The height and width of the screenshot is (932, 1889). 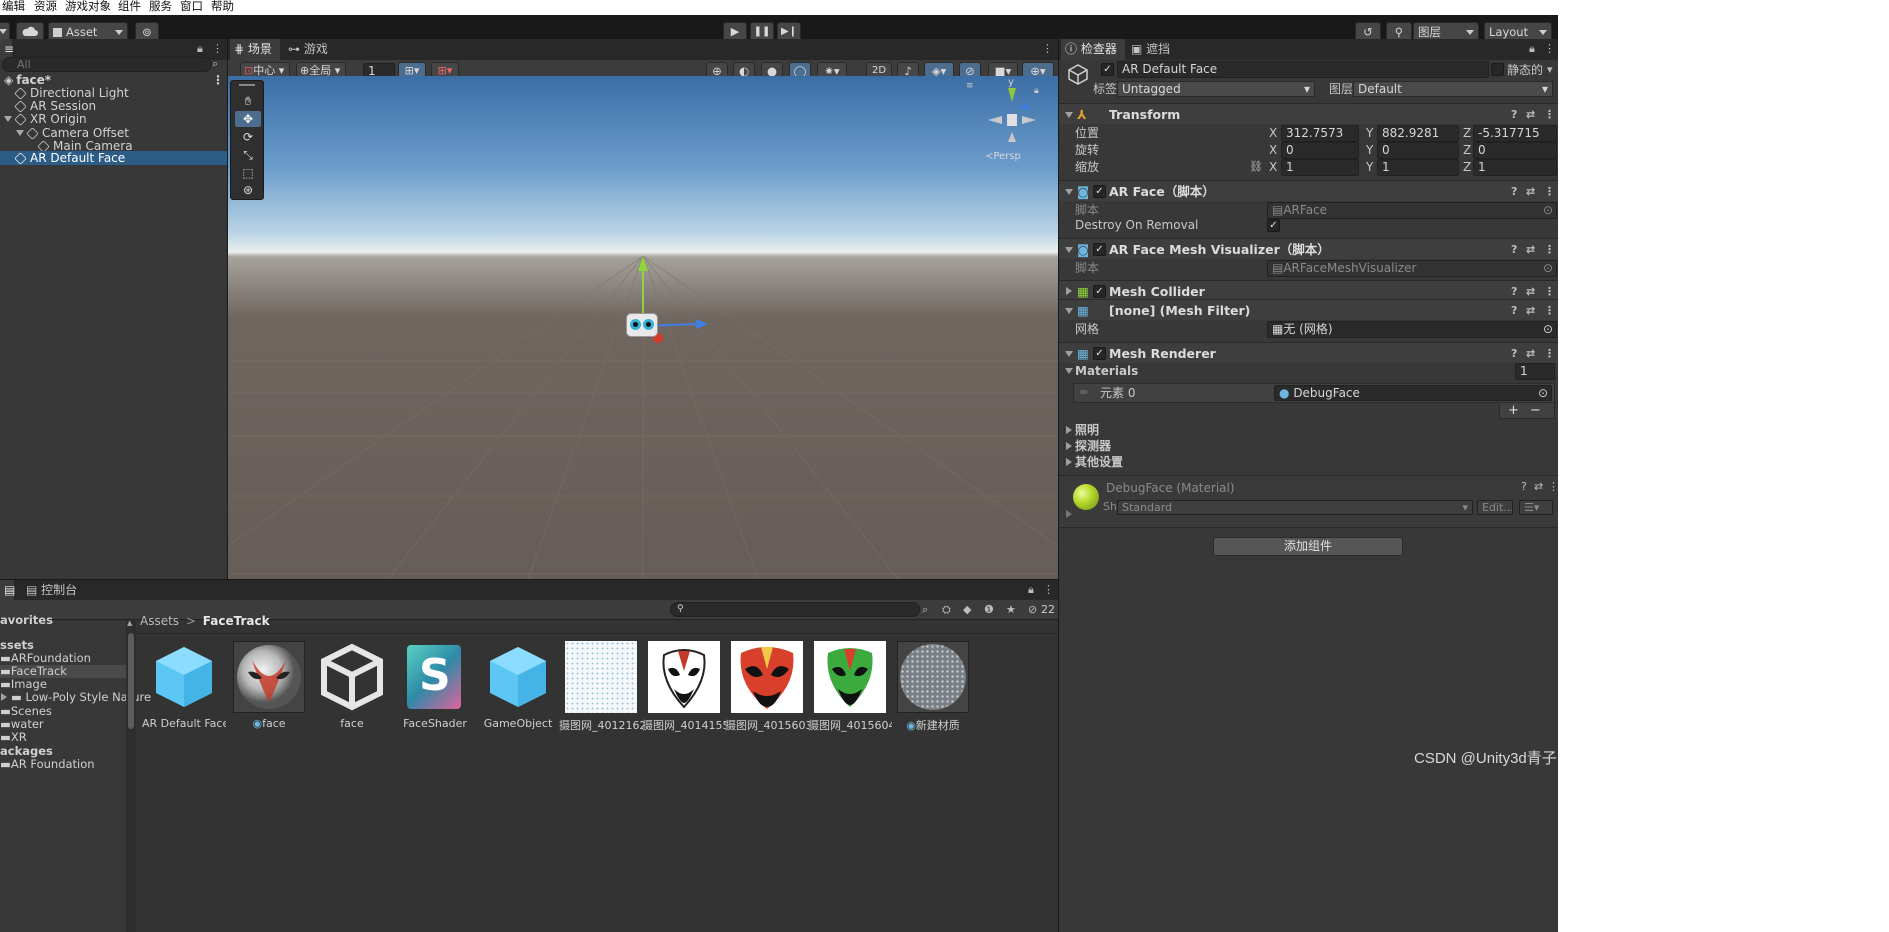 What do you see at coordinates (1099, 191) in the screenshot?
I see `ar-face-enabled-checkbox: ✓` at bounding box center [1099, 191].